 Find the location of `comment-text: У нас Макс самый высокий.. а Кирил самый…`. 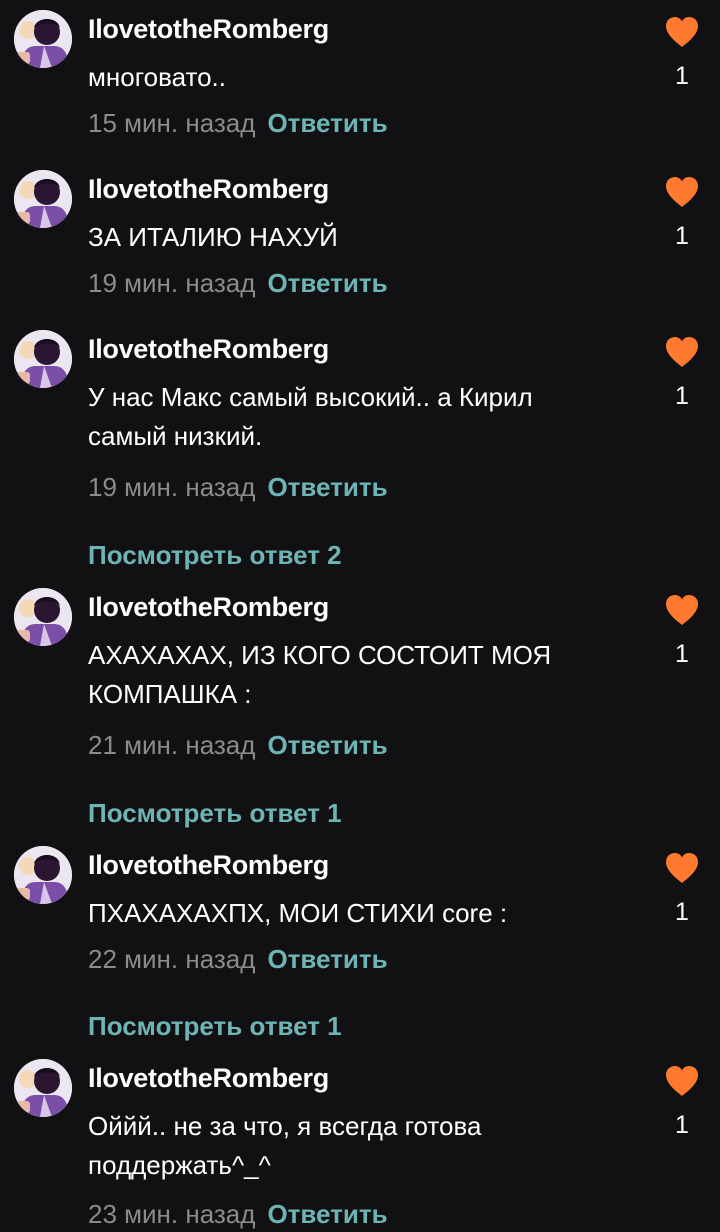

comment-text: У нас Макс самый высокий.. а Кирил самый… is located at coordinates (310, 416).